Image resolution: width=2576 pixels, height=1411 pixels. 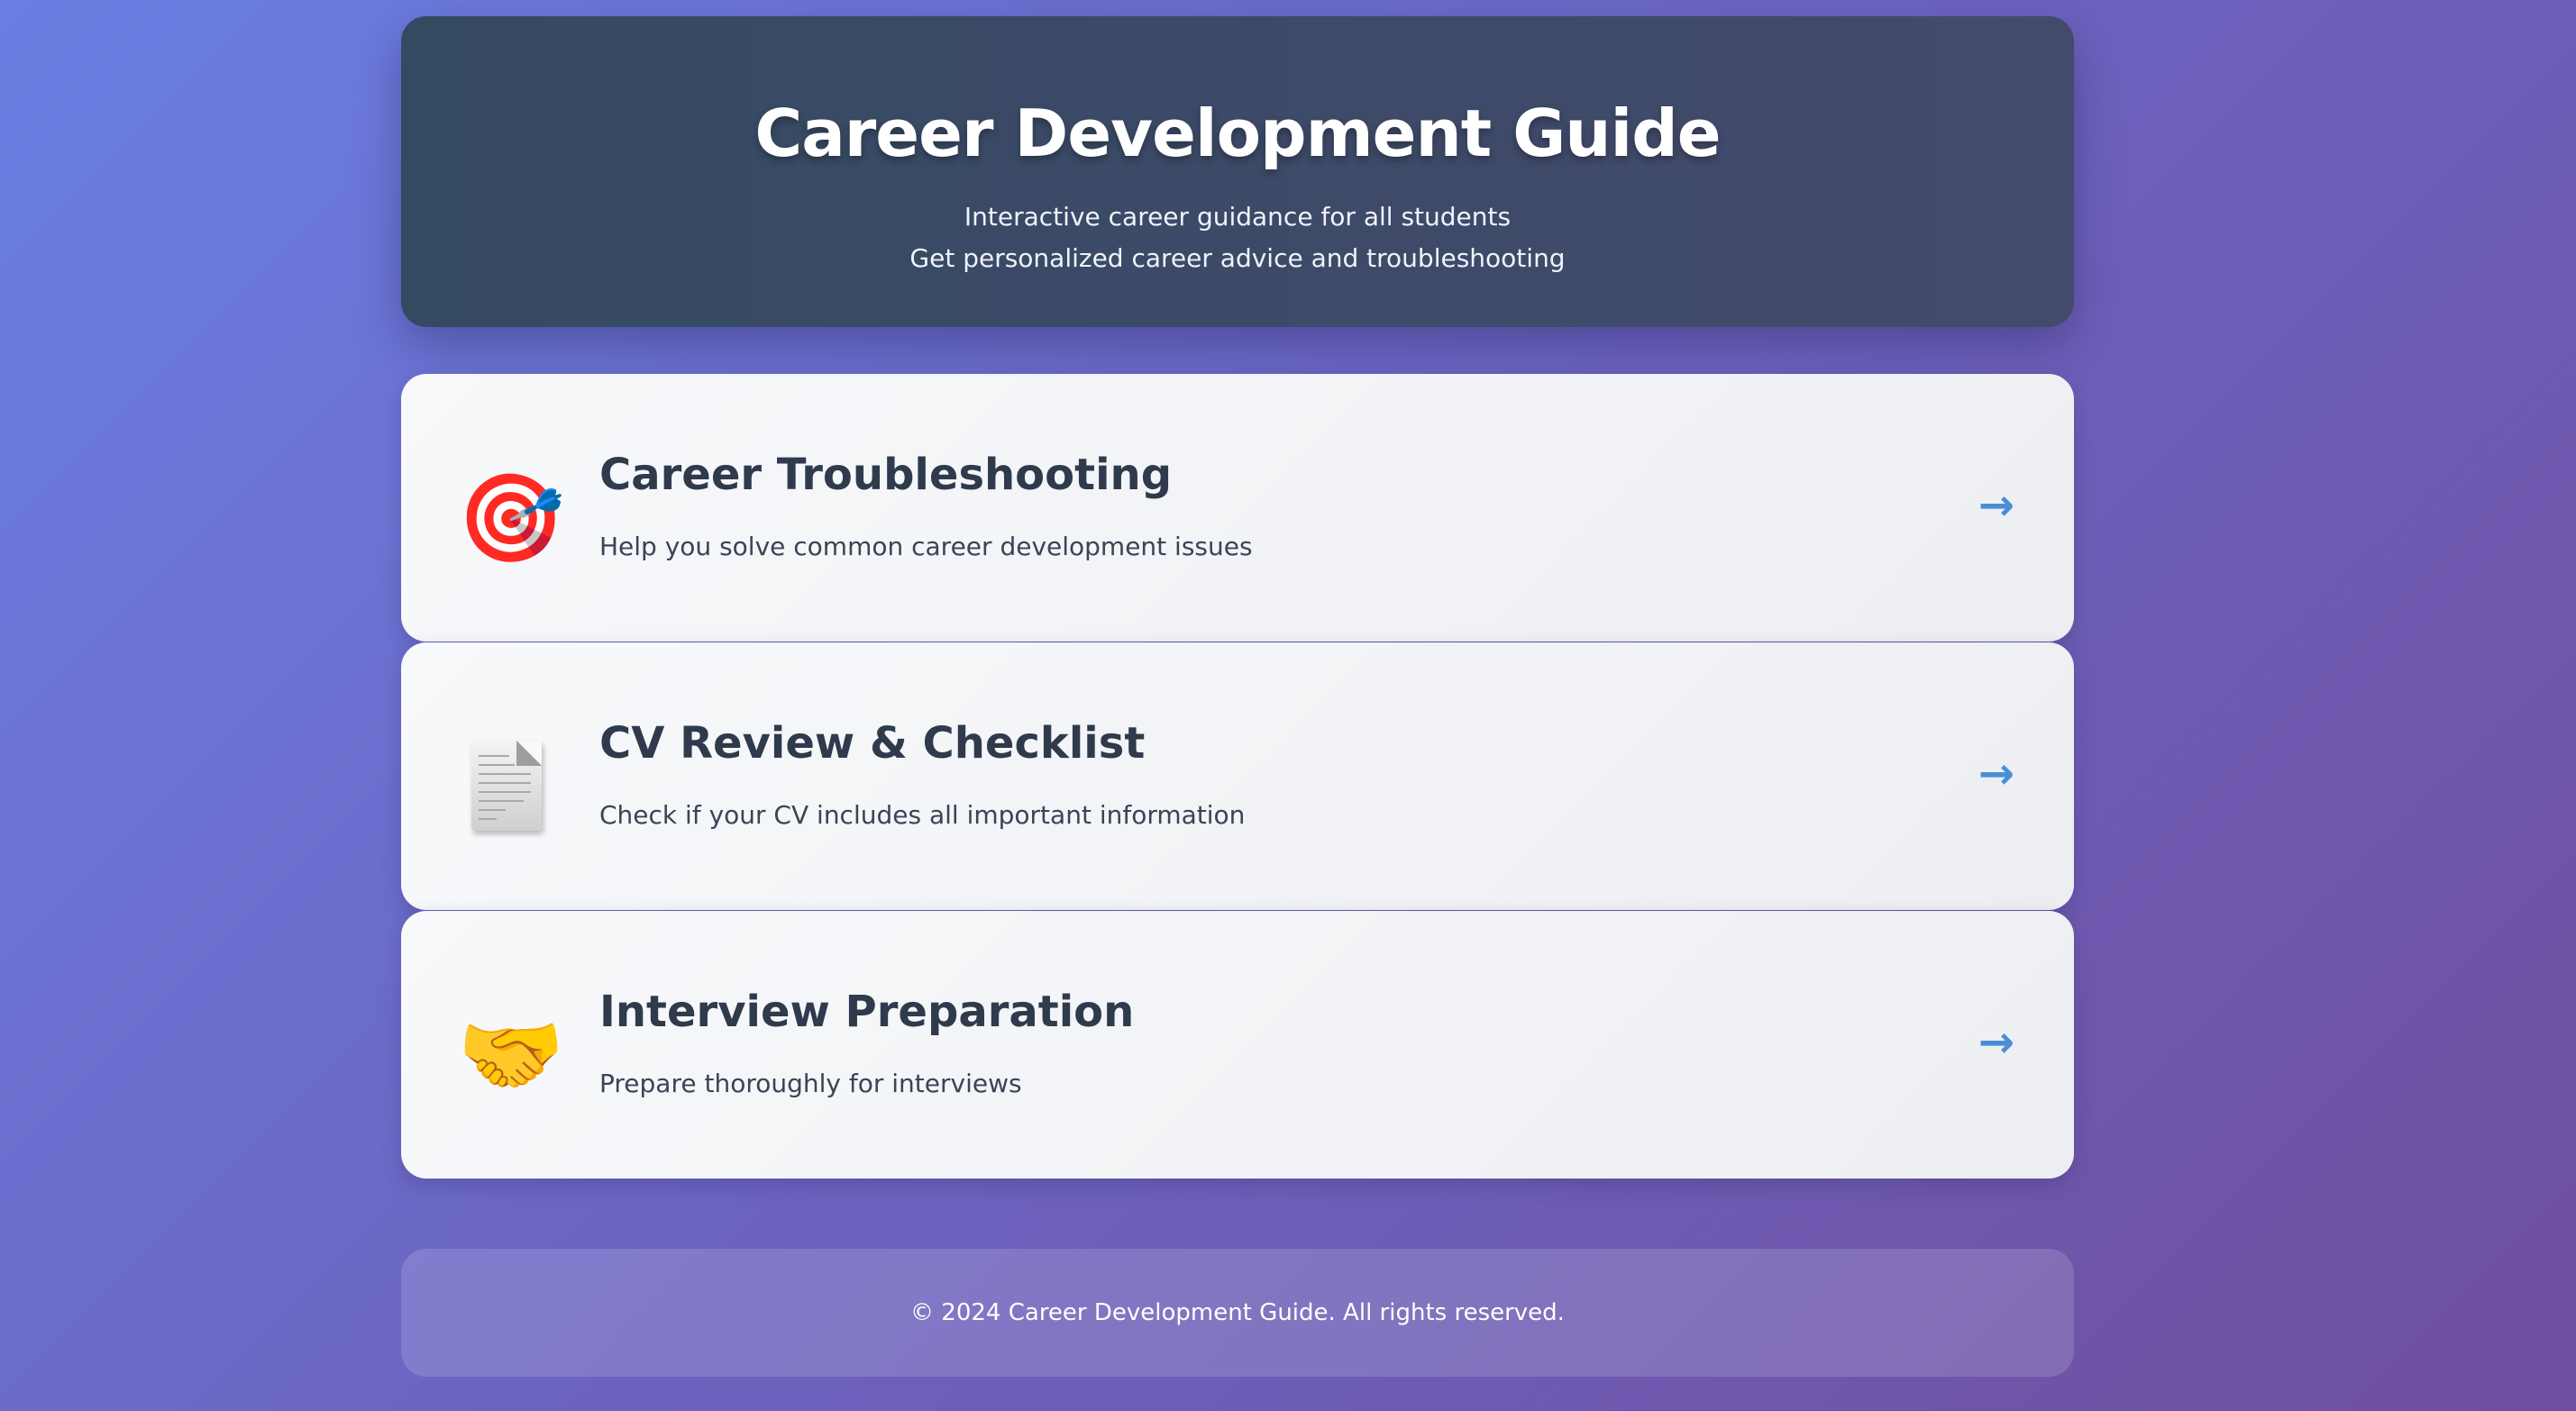 What do you see at coordinates (511, 1055) in the screenshot?
I see `handshake-icon: 🤝` at bounding box center [511, 1055].